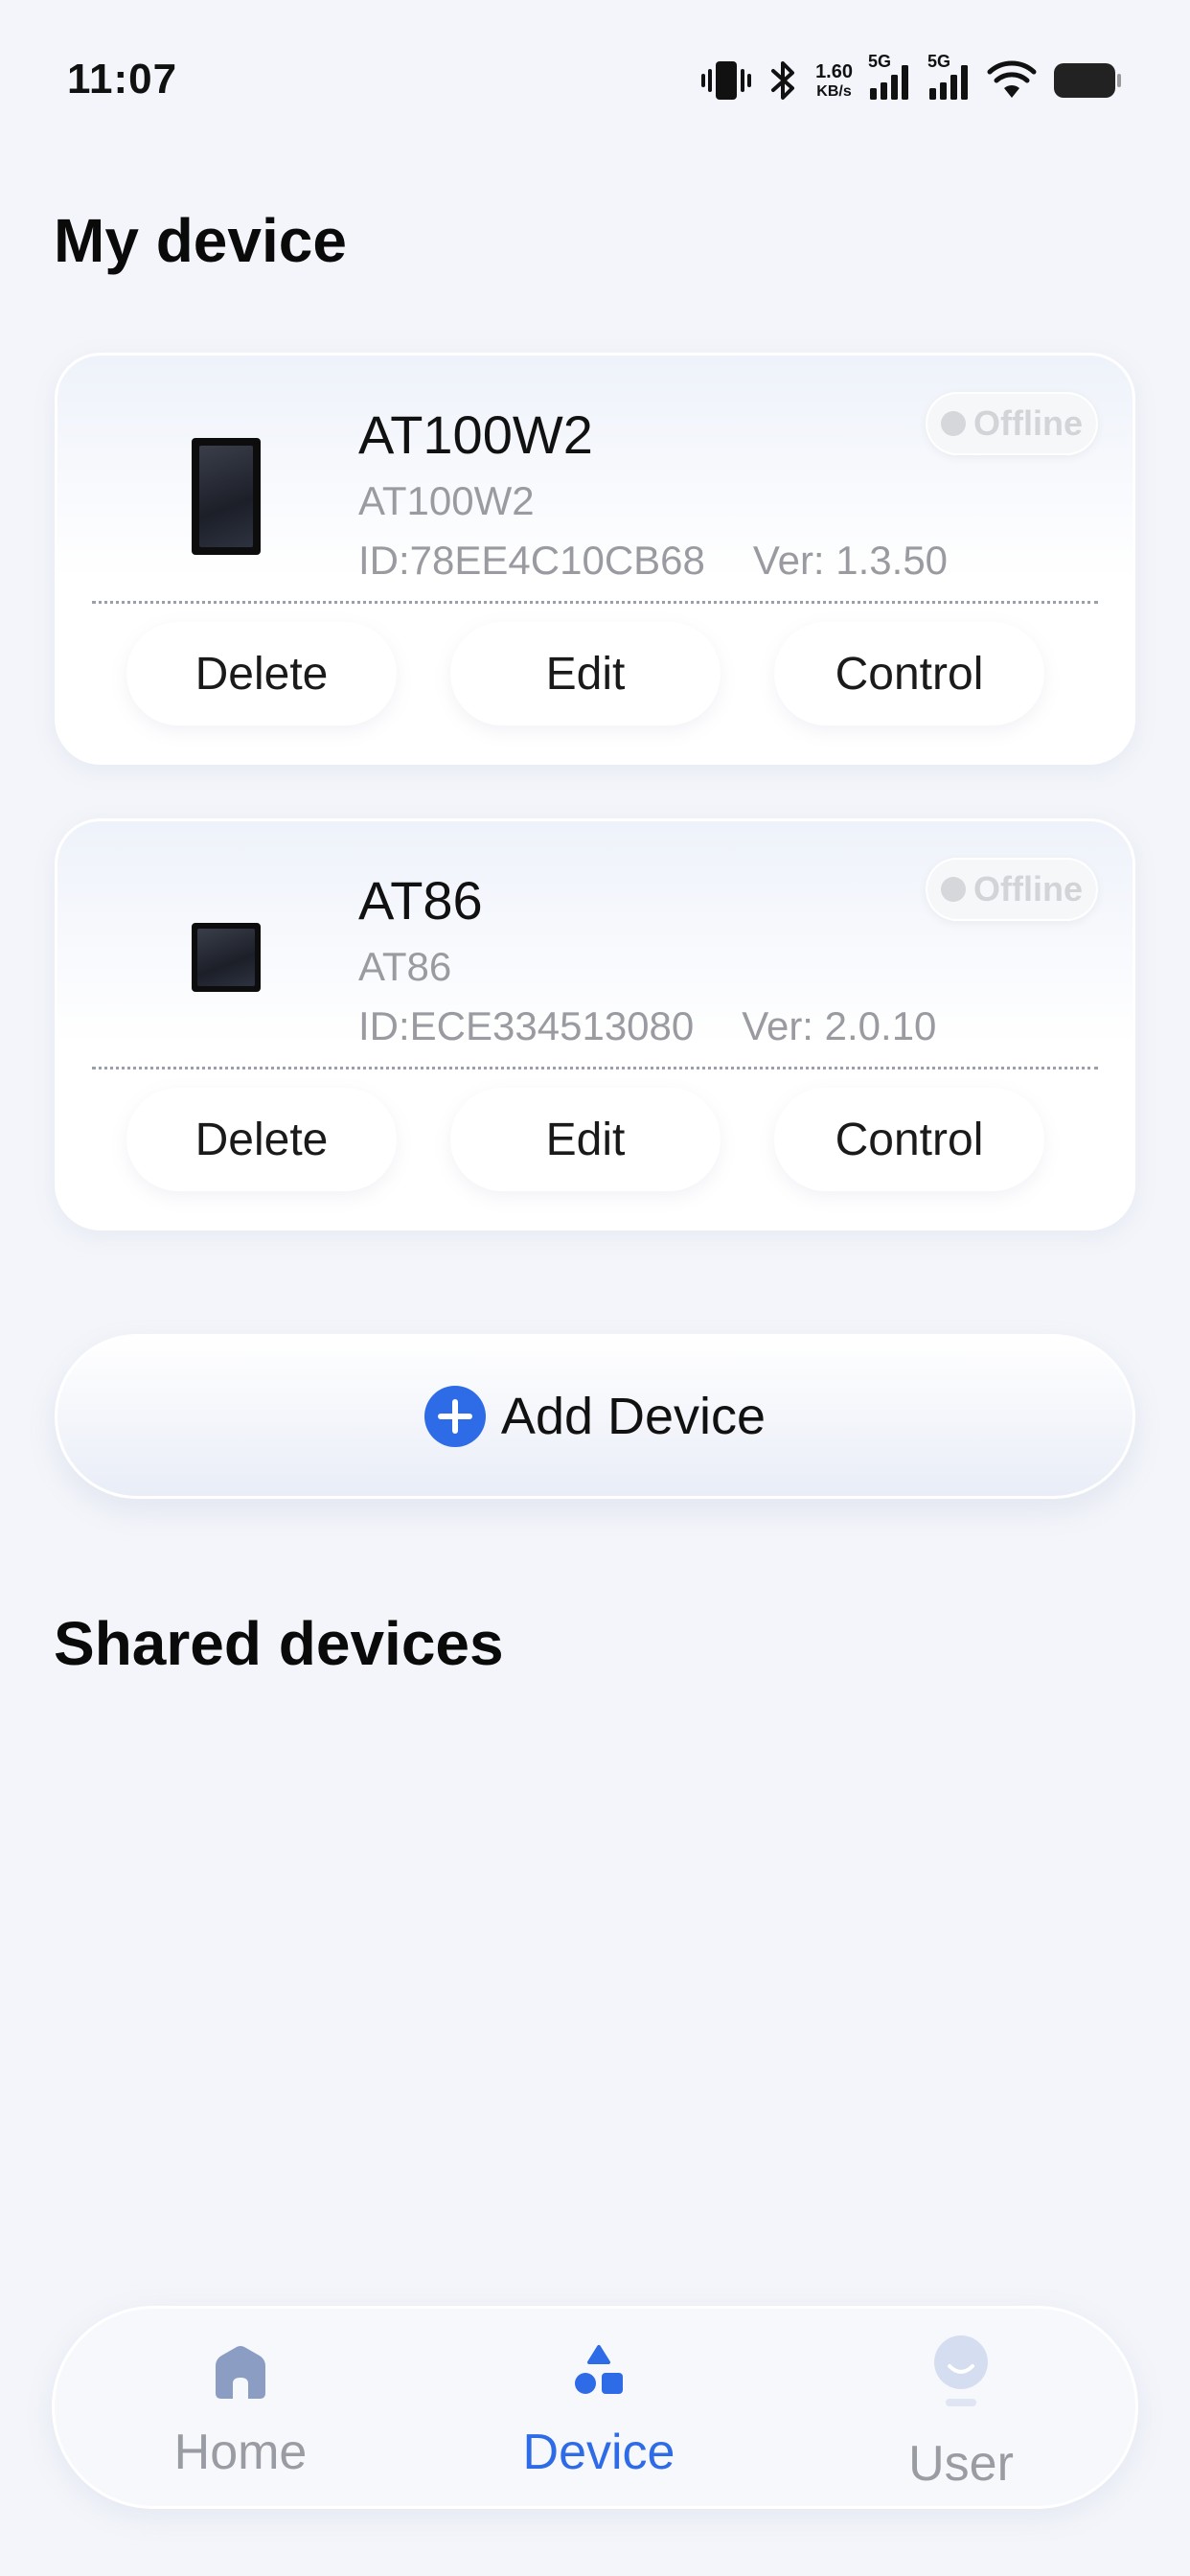 The height and width of the screenshot is (2576, 1190). What do you see at coordinates (595, 76) in the screenshot?
I see `status-bar: 11:07 1.60 KB/s 5G 5G` at bounding box center [595, 76].